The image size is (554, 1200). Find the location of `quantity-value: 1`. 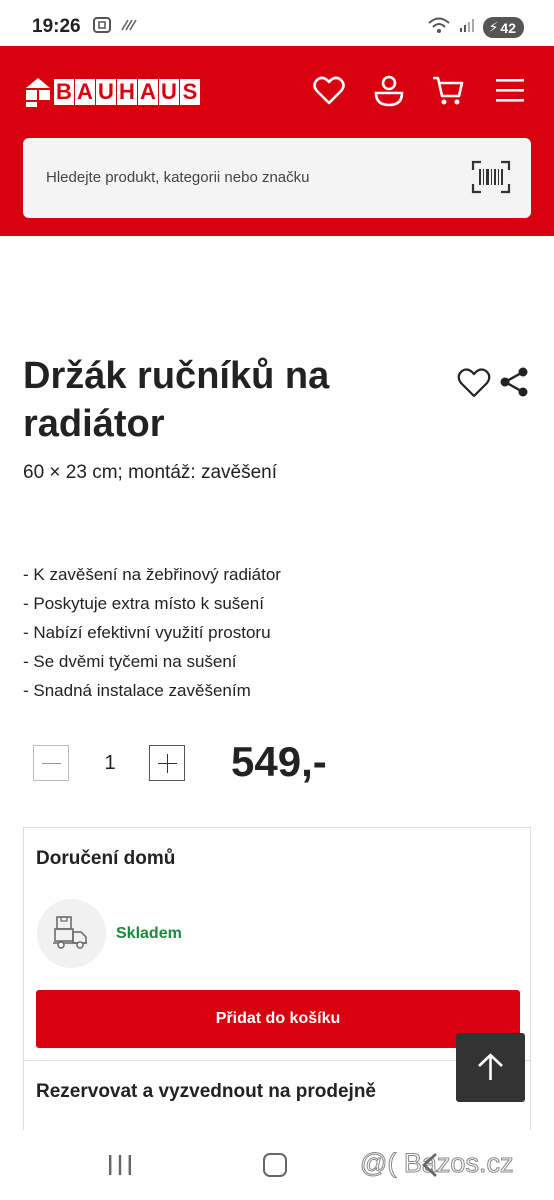

quantity-value: 1 is located at coordinates (110, 763).